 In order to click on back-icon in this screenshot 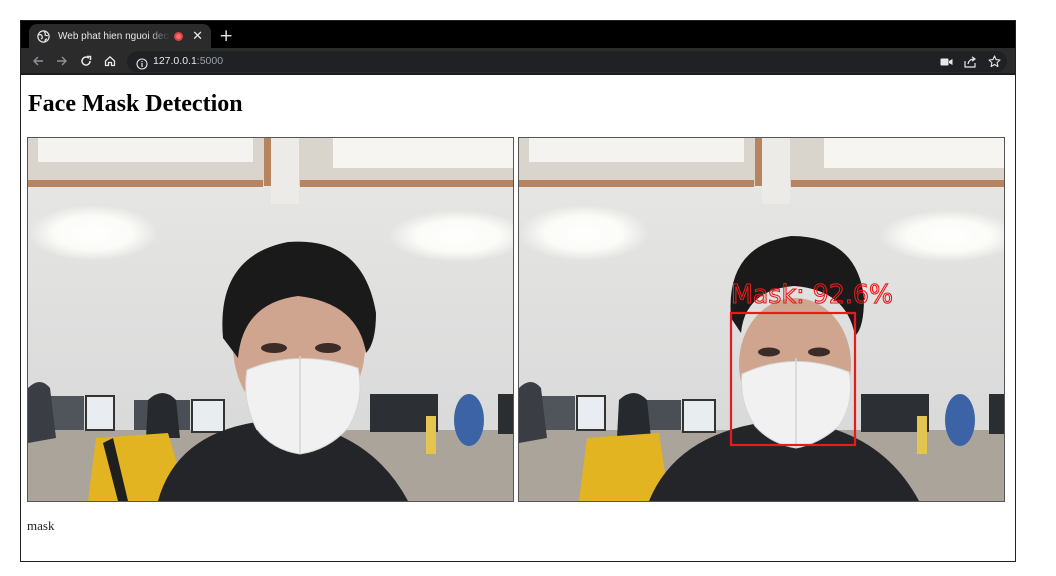, I will do `click(38, 61)`.